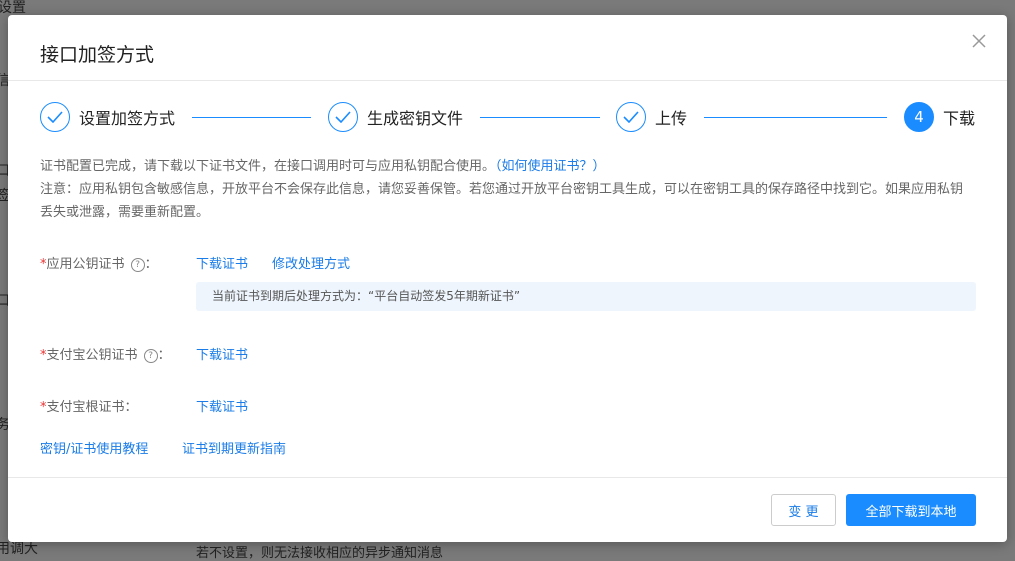 This screenshot has height=561, width=1015. Describe the element at coordinates (311, 262) in the screenshot. I see `modify-handling-link: 修改处理方式` at that location.